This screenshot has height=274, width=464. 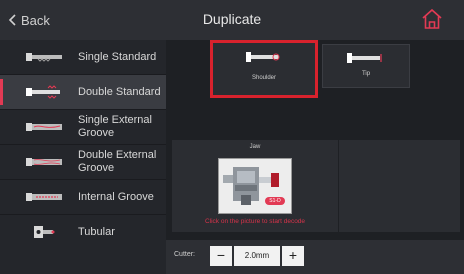 I want to click on tip-key-icon, so click(x=364, y=58).